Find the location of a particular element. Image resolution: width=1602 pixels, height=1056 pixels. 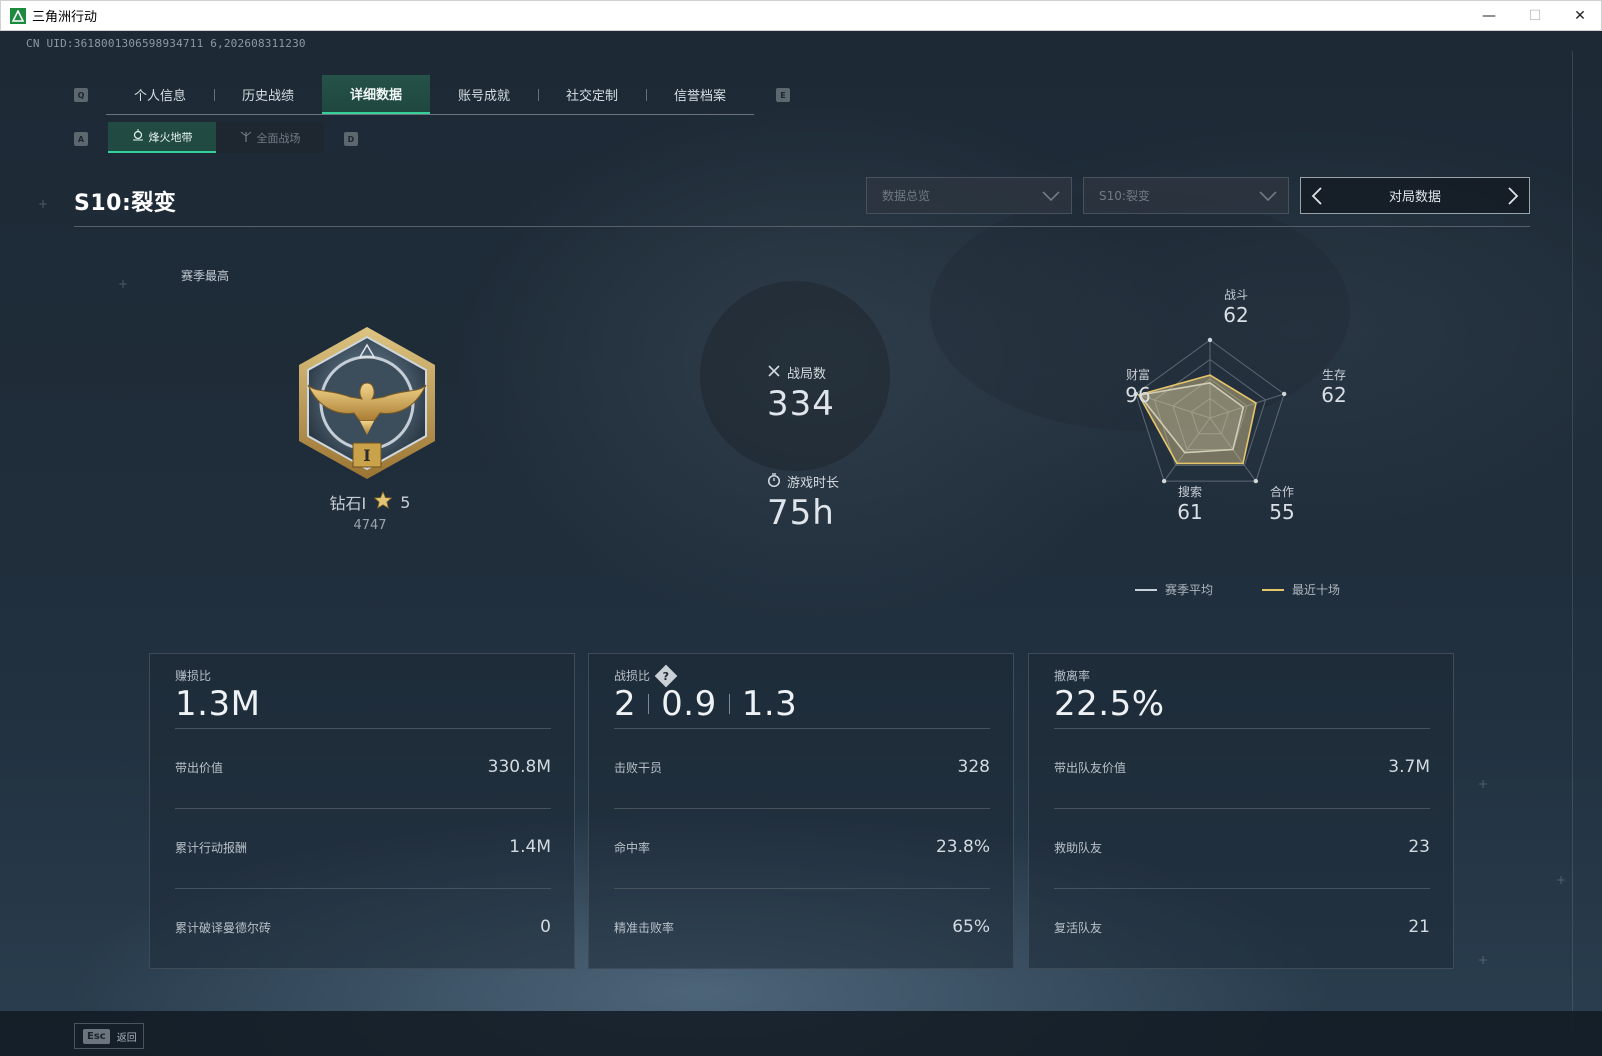

medal-numeral: I is located at coordinates (366, 455).